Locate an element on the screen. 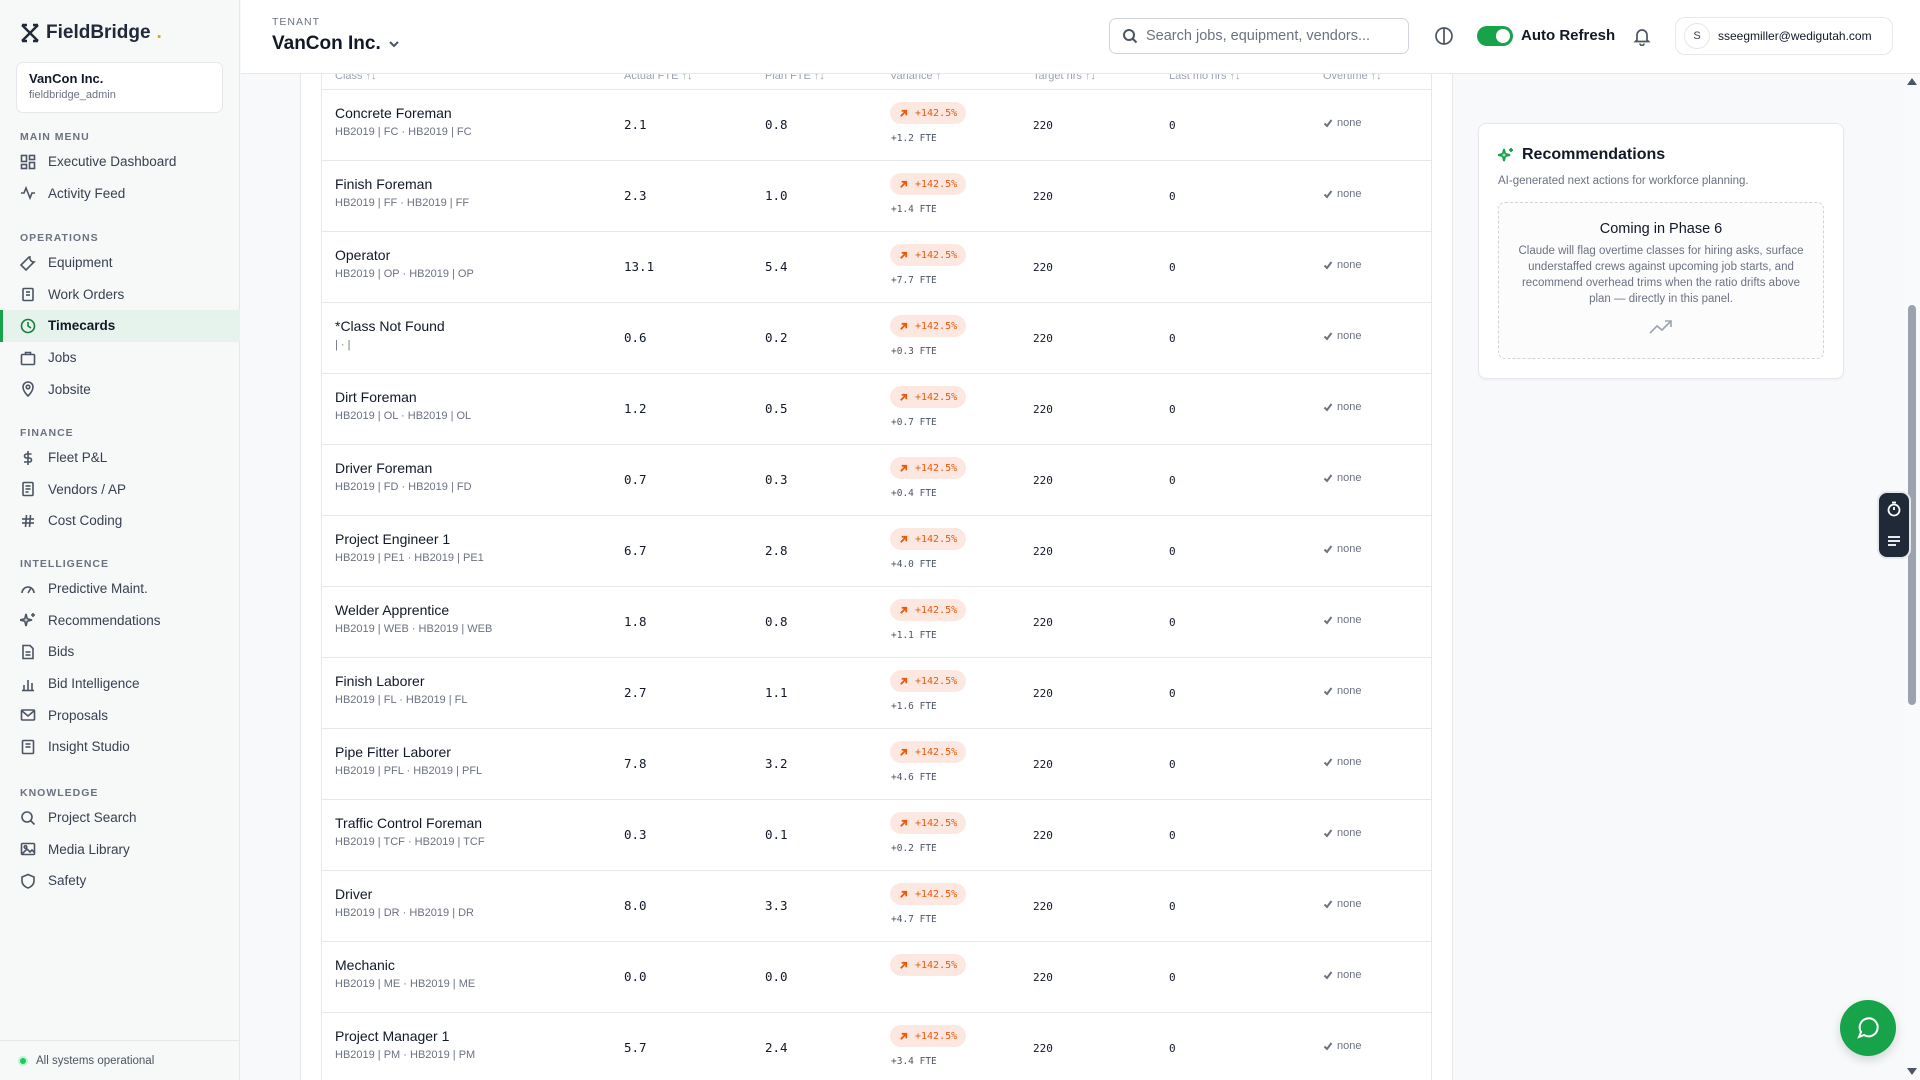 The width and height of the screenshot is (1920, 1080). target-hrs: 220 is located at coordinates (1043, 835).